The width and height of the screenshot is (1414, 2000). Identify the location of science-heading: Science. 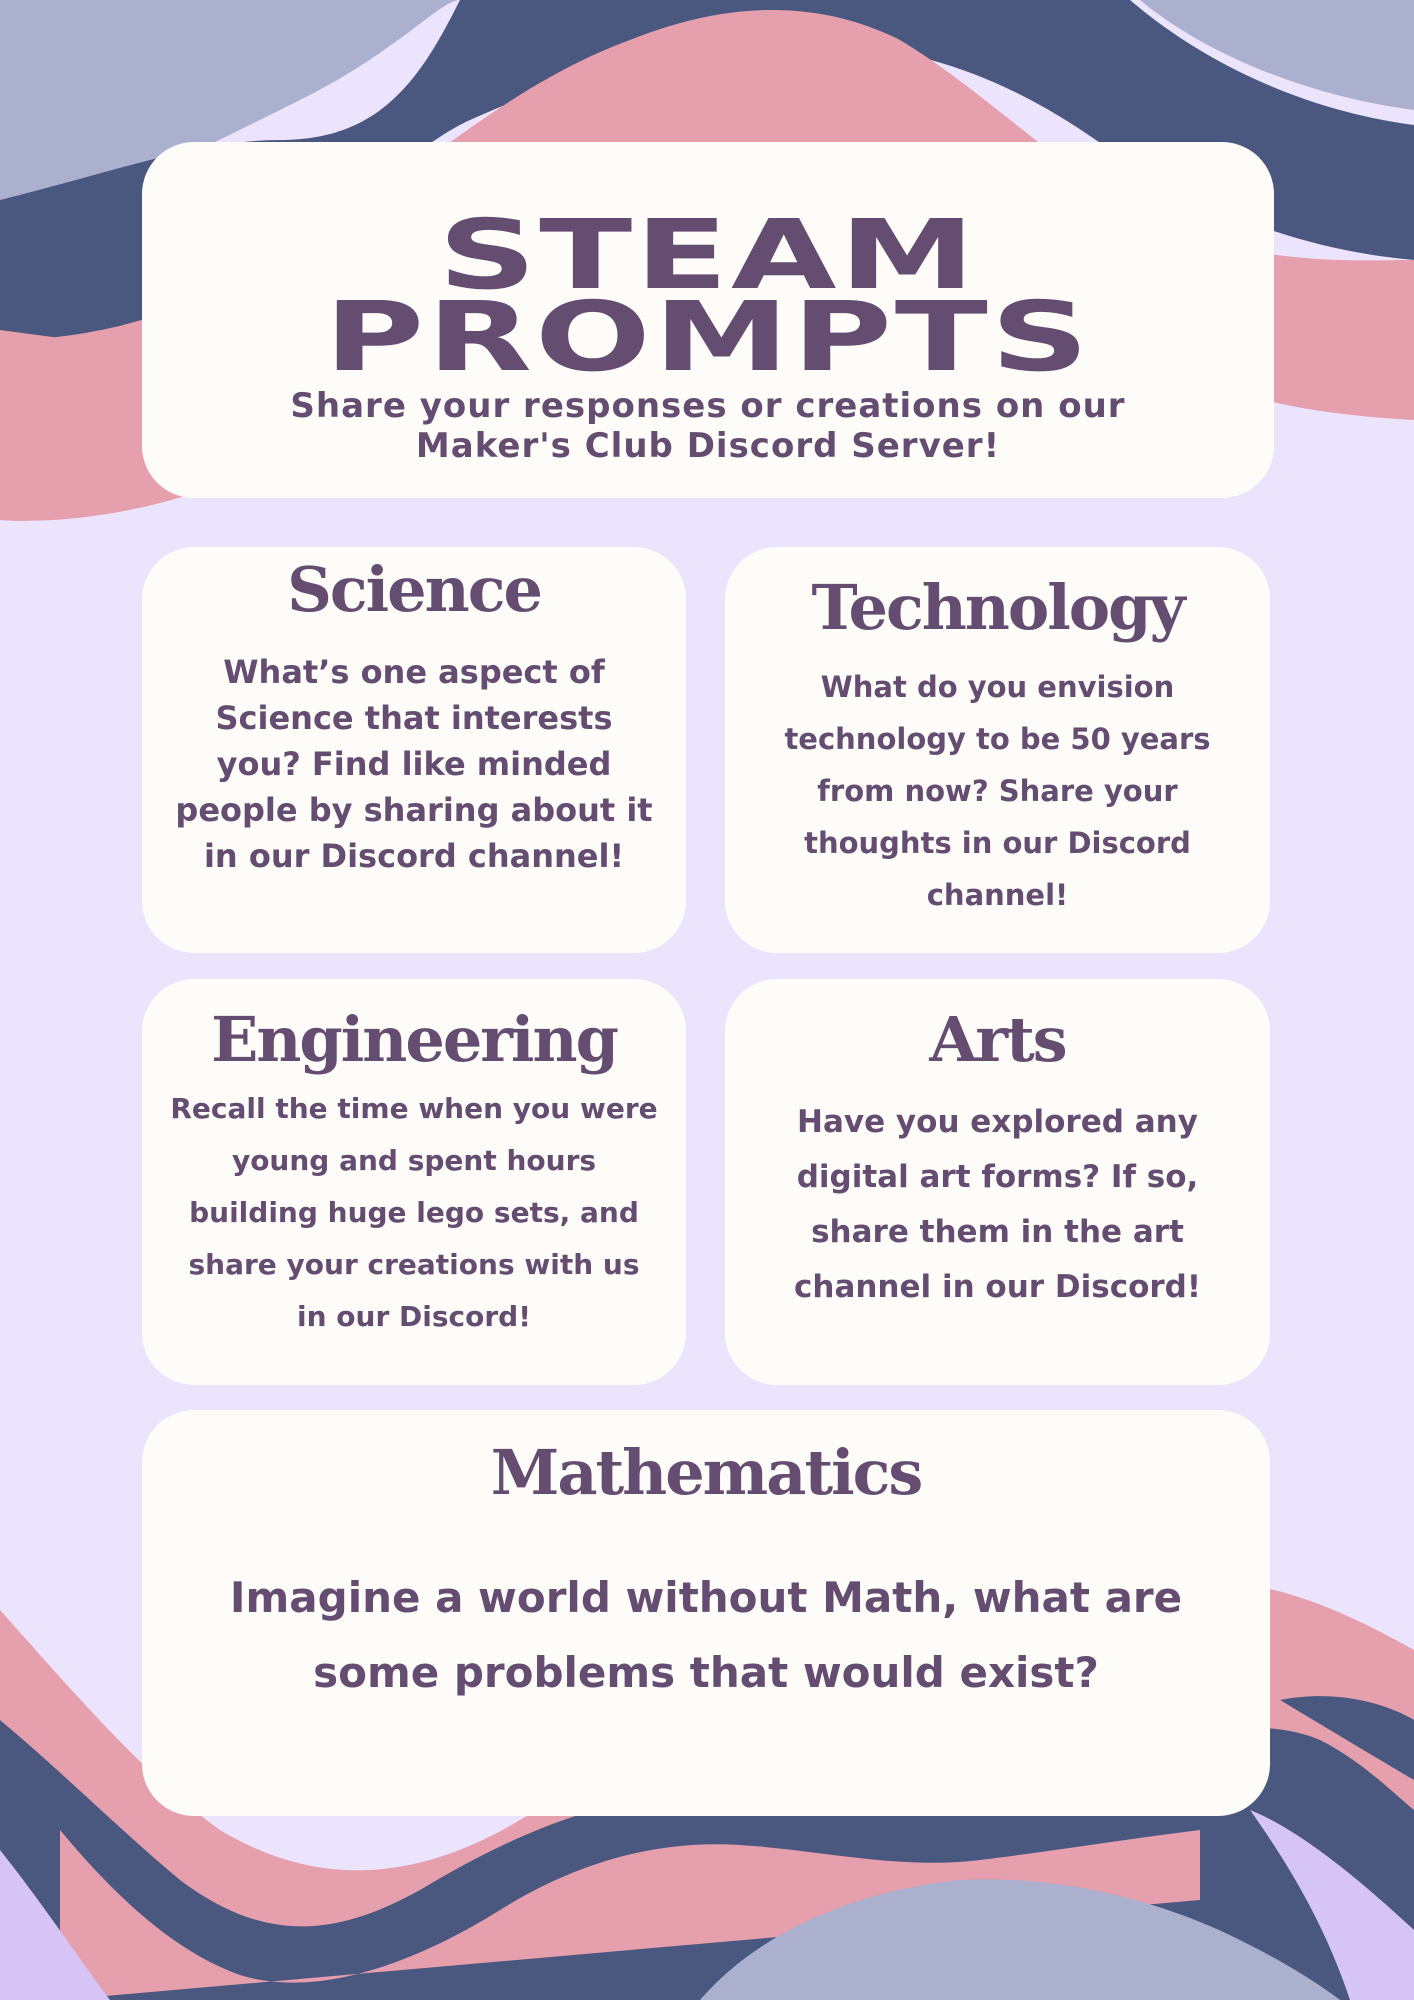
(415, 589).